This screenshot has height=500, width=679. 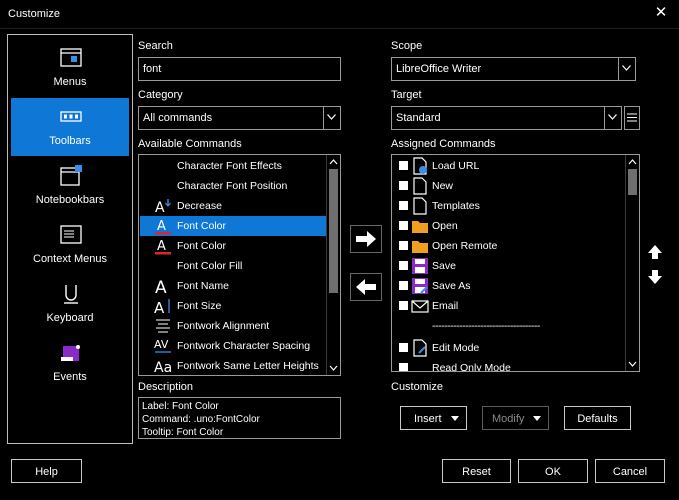 What do you see at coordinates (661, 13) in the screenshot?
I see `close-icon: ✕` at bounding box center [661, 13].